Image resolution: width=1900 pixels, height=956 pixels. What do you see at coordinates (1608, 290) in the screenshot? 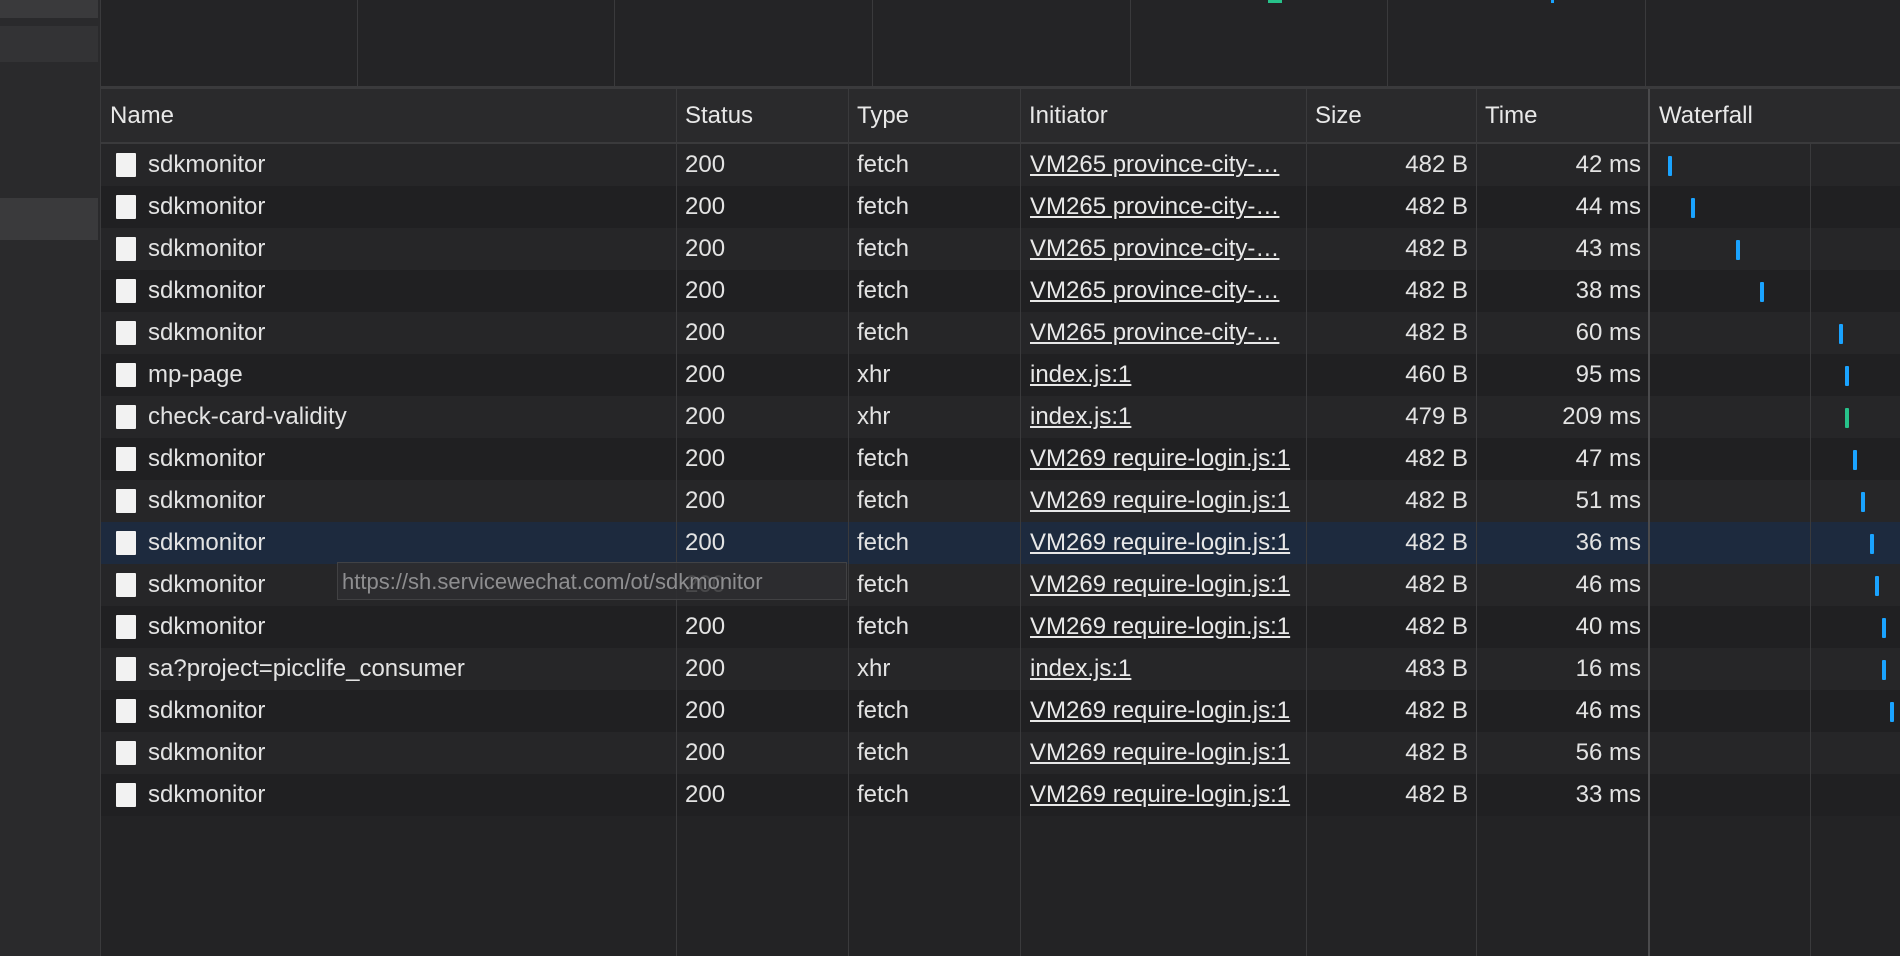
I see `request-time: 38 ms` at bounding box center [1608, 290].